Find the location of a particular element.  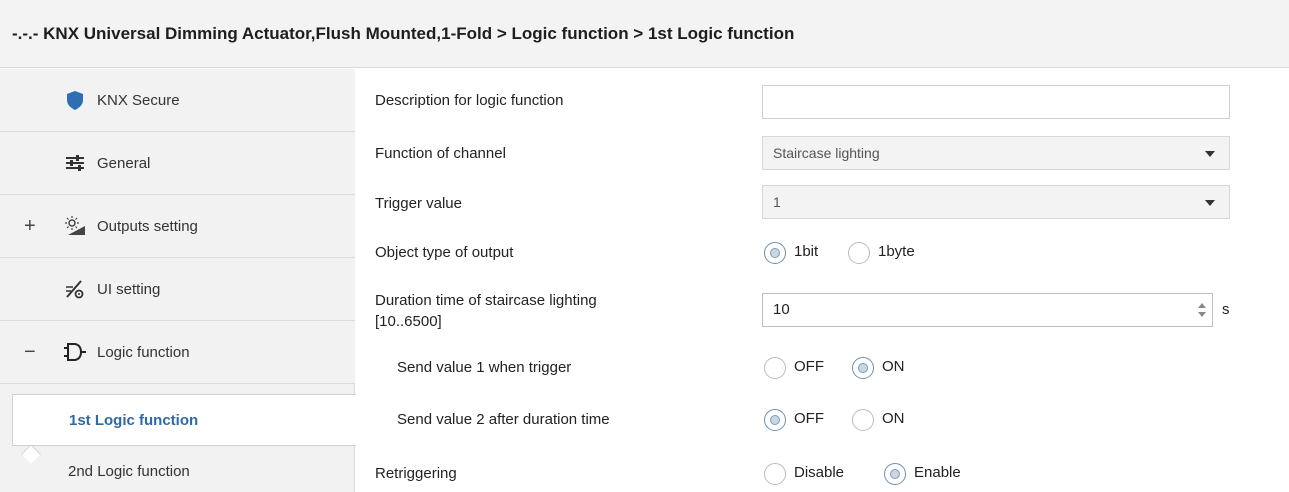

send-value-2-label: Send value 2 after duration time is located at coordinates (503, 419).